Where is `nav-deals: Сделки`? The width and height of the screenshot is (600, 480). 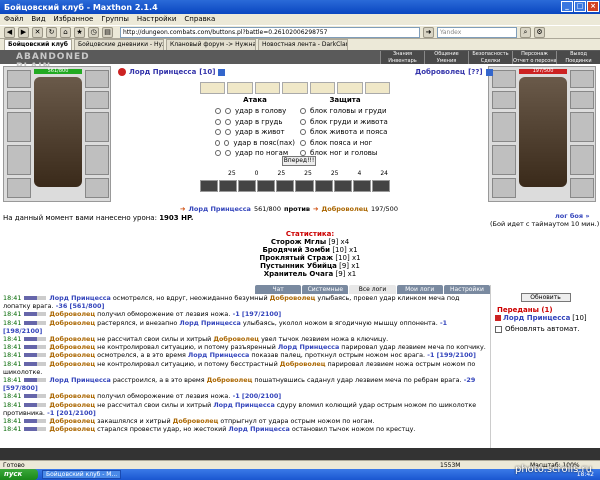
nav-deals: Сделки is located at coordinates (490, 60).